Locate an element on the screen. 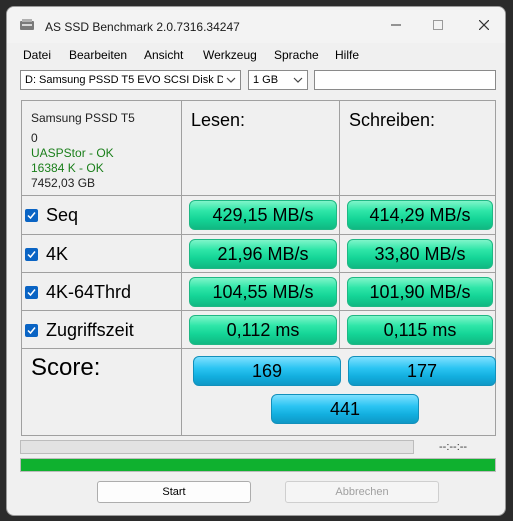 The width and height of the screenshot is (513, 521). row-4k-64thrd: 4K-64Thrd is located at coordinates (78, 292).